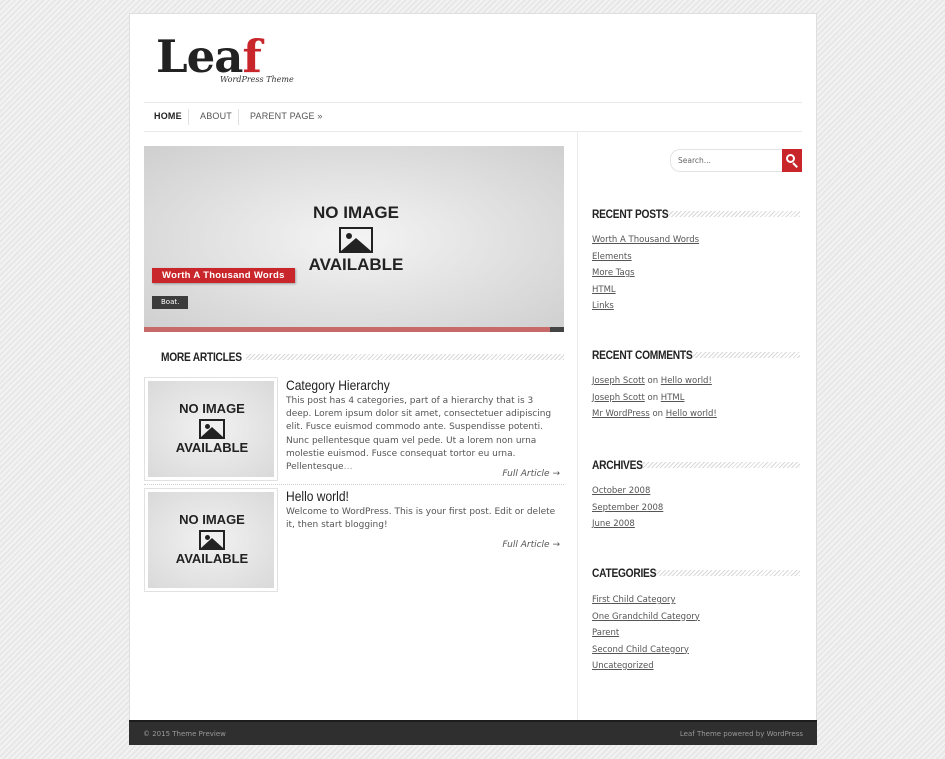  I want to click on nav-item-about: ABOUT, so click(216, 116).